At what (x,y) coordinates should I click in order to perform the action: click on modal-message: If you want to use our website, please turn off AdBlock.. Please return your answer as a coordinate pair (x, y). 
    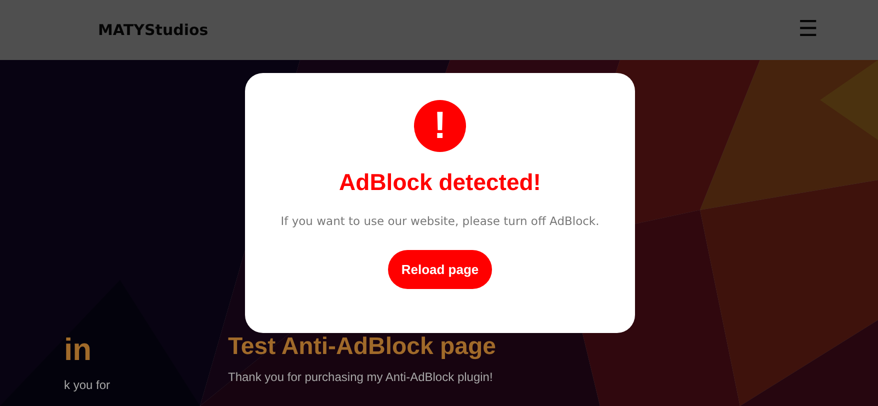
    Looking at the image, I should click on (440, 221).